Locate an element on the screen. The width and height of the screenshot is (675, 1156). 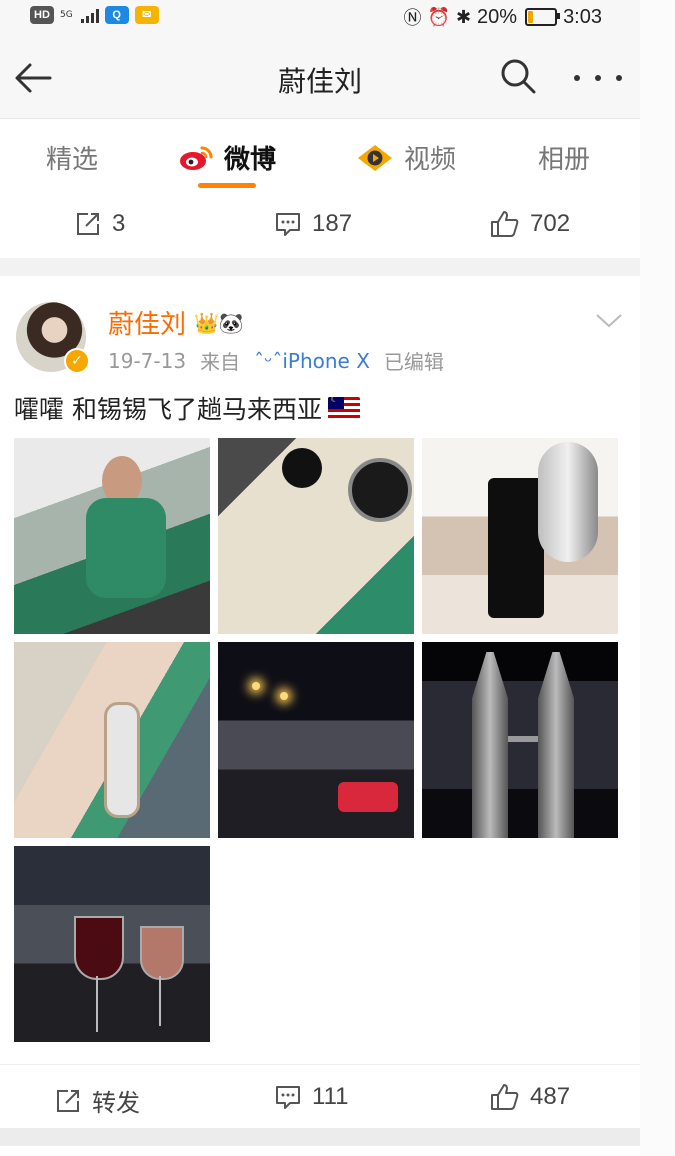
comment-count: 187 is located at coordinates (332, 223).